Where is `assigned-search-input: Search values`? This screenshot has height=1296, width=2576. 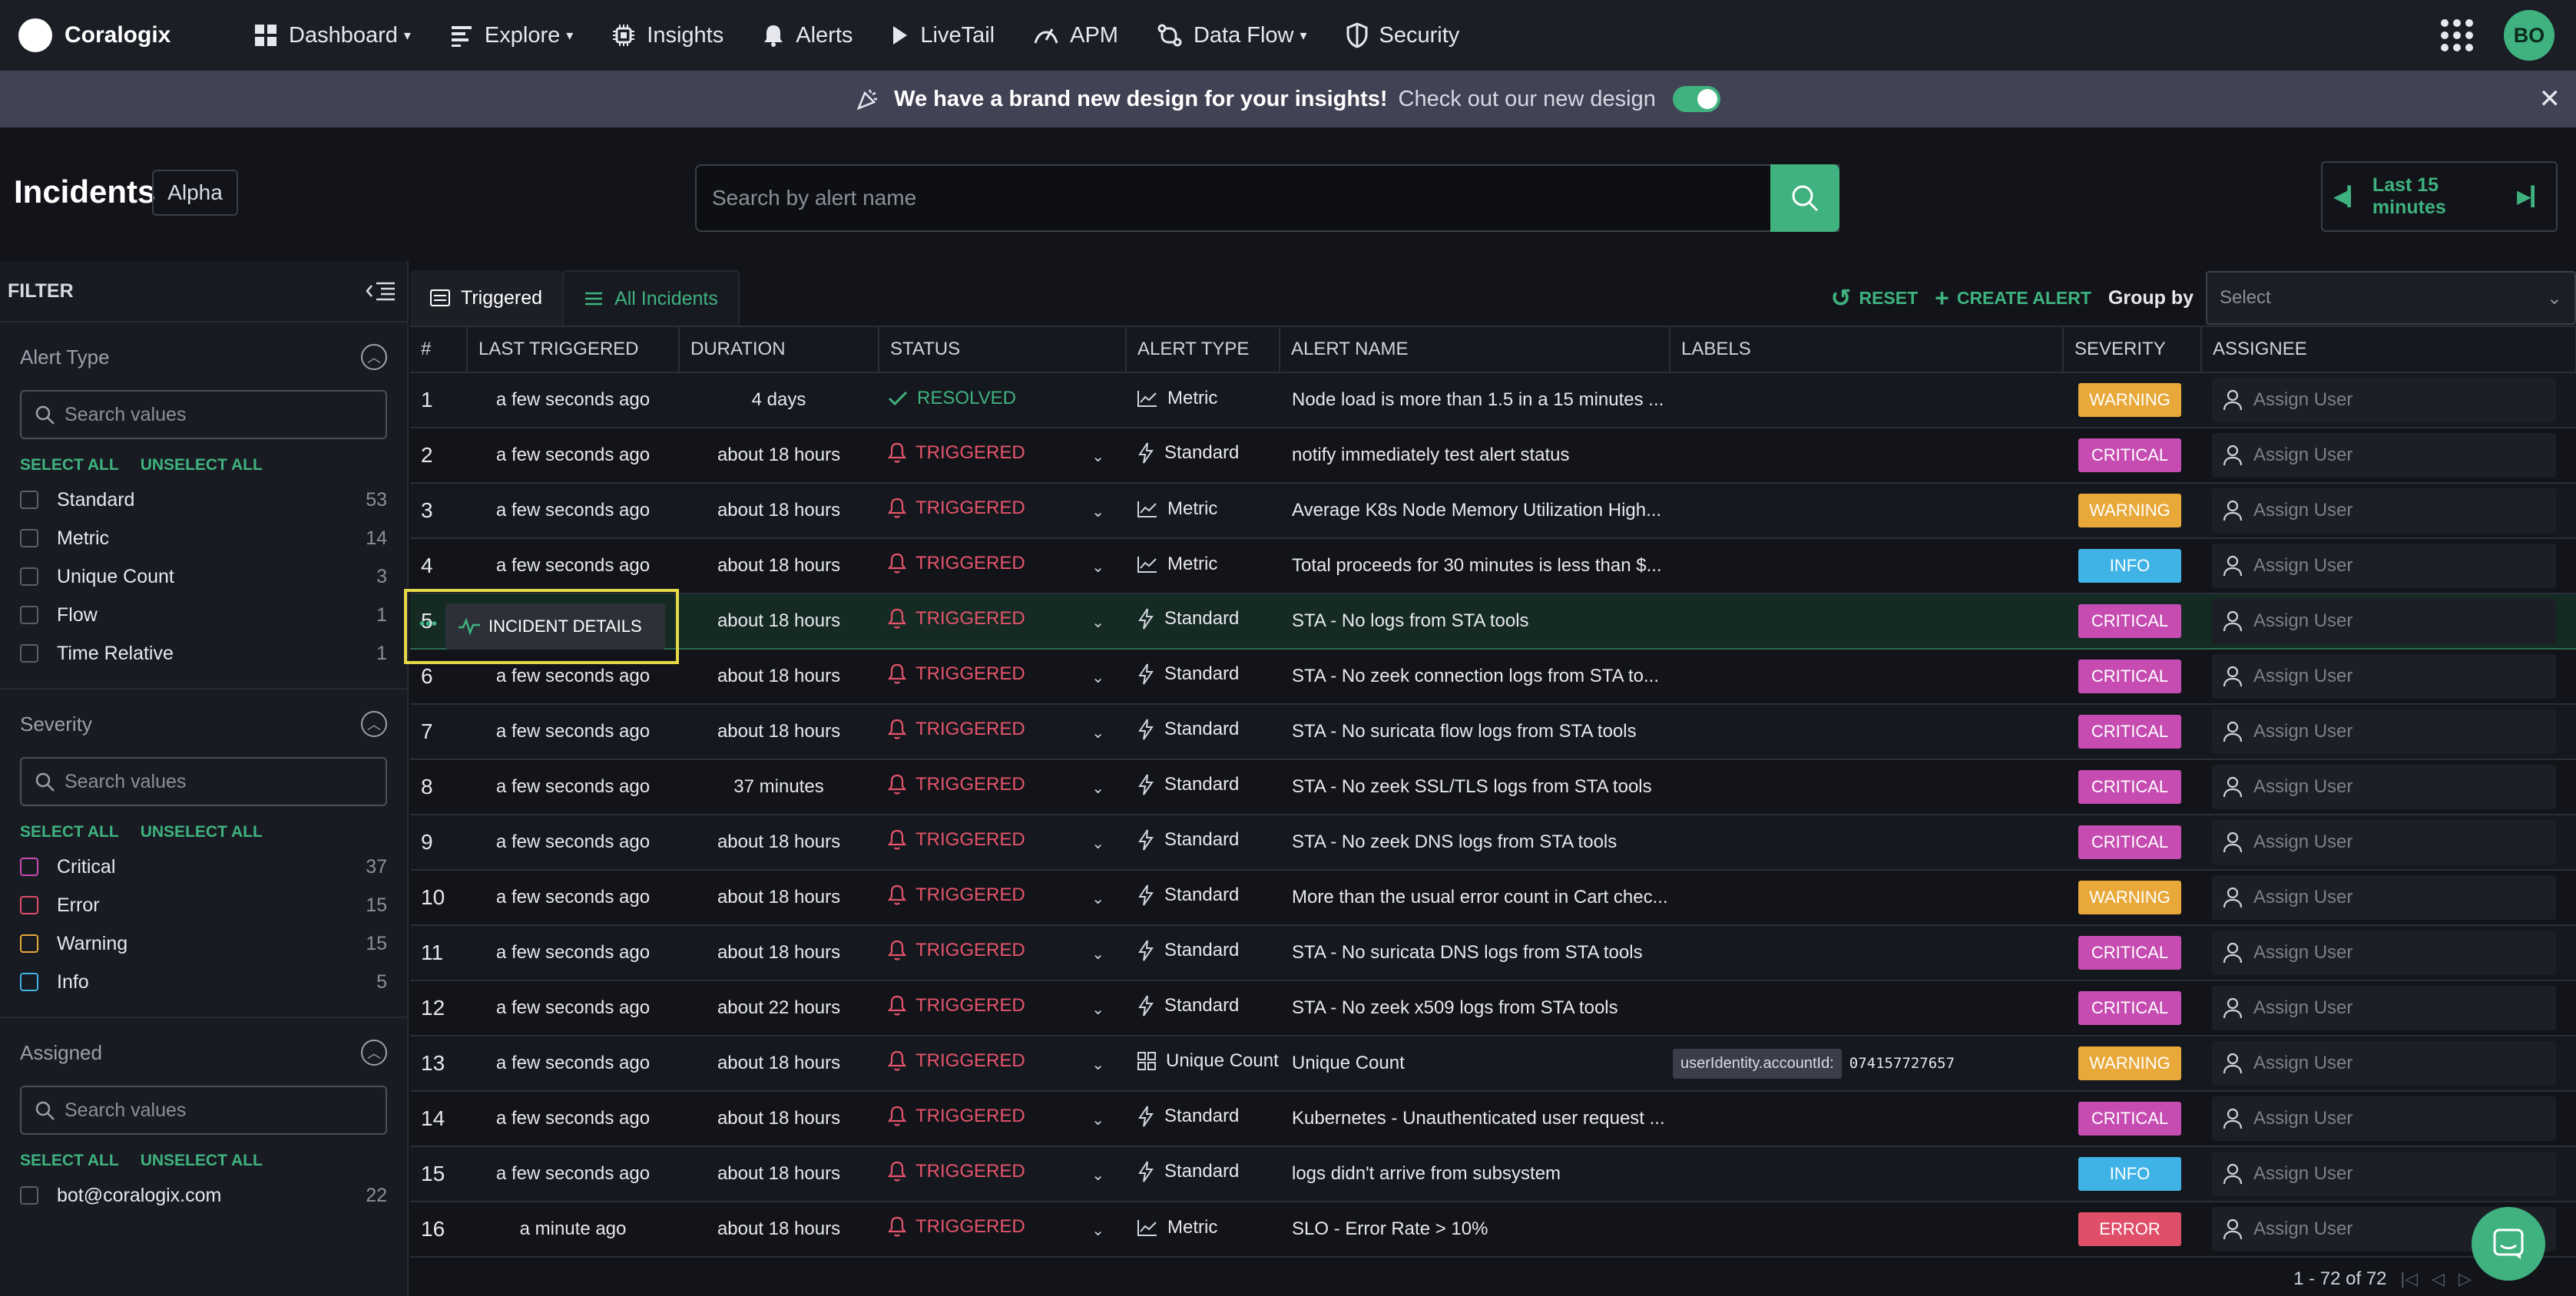 assigned-search-input: Search values is located at coordinates (203, 1110).